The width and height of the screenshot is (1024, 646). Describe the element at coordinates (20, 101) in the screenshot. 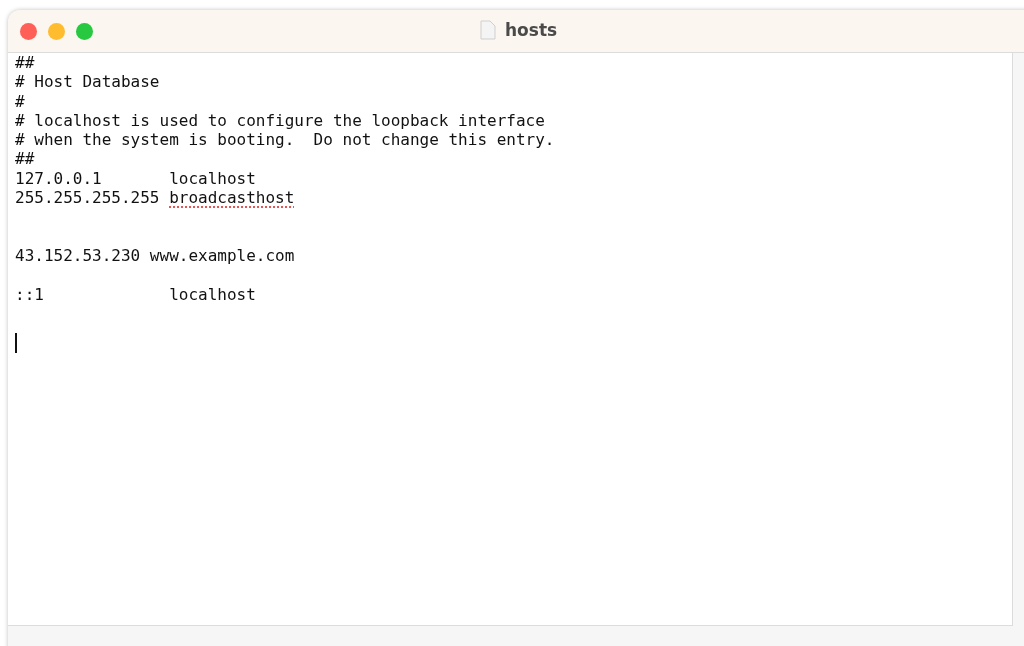

I see `text-line: #` at that location.